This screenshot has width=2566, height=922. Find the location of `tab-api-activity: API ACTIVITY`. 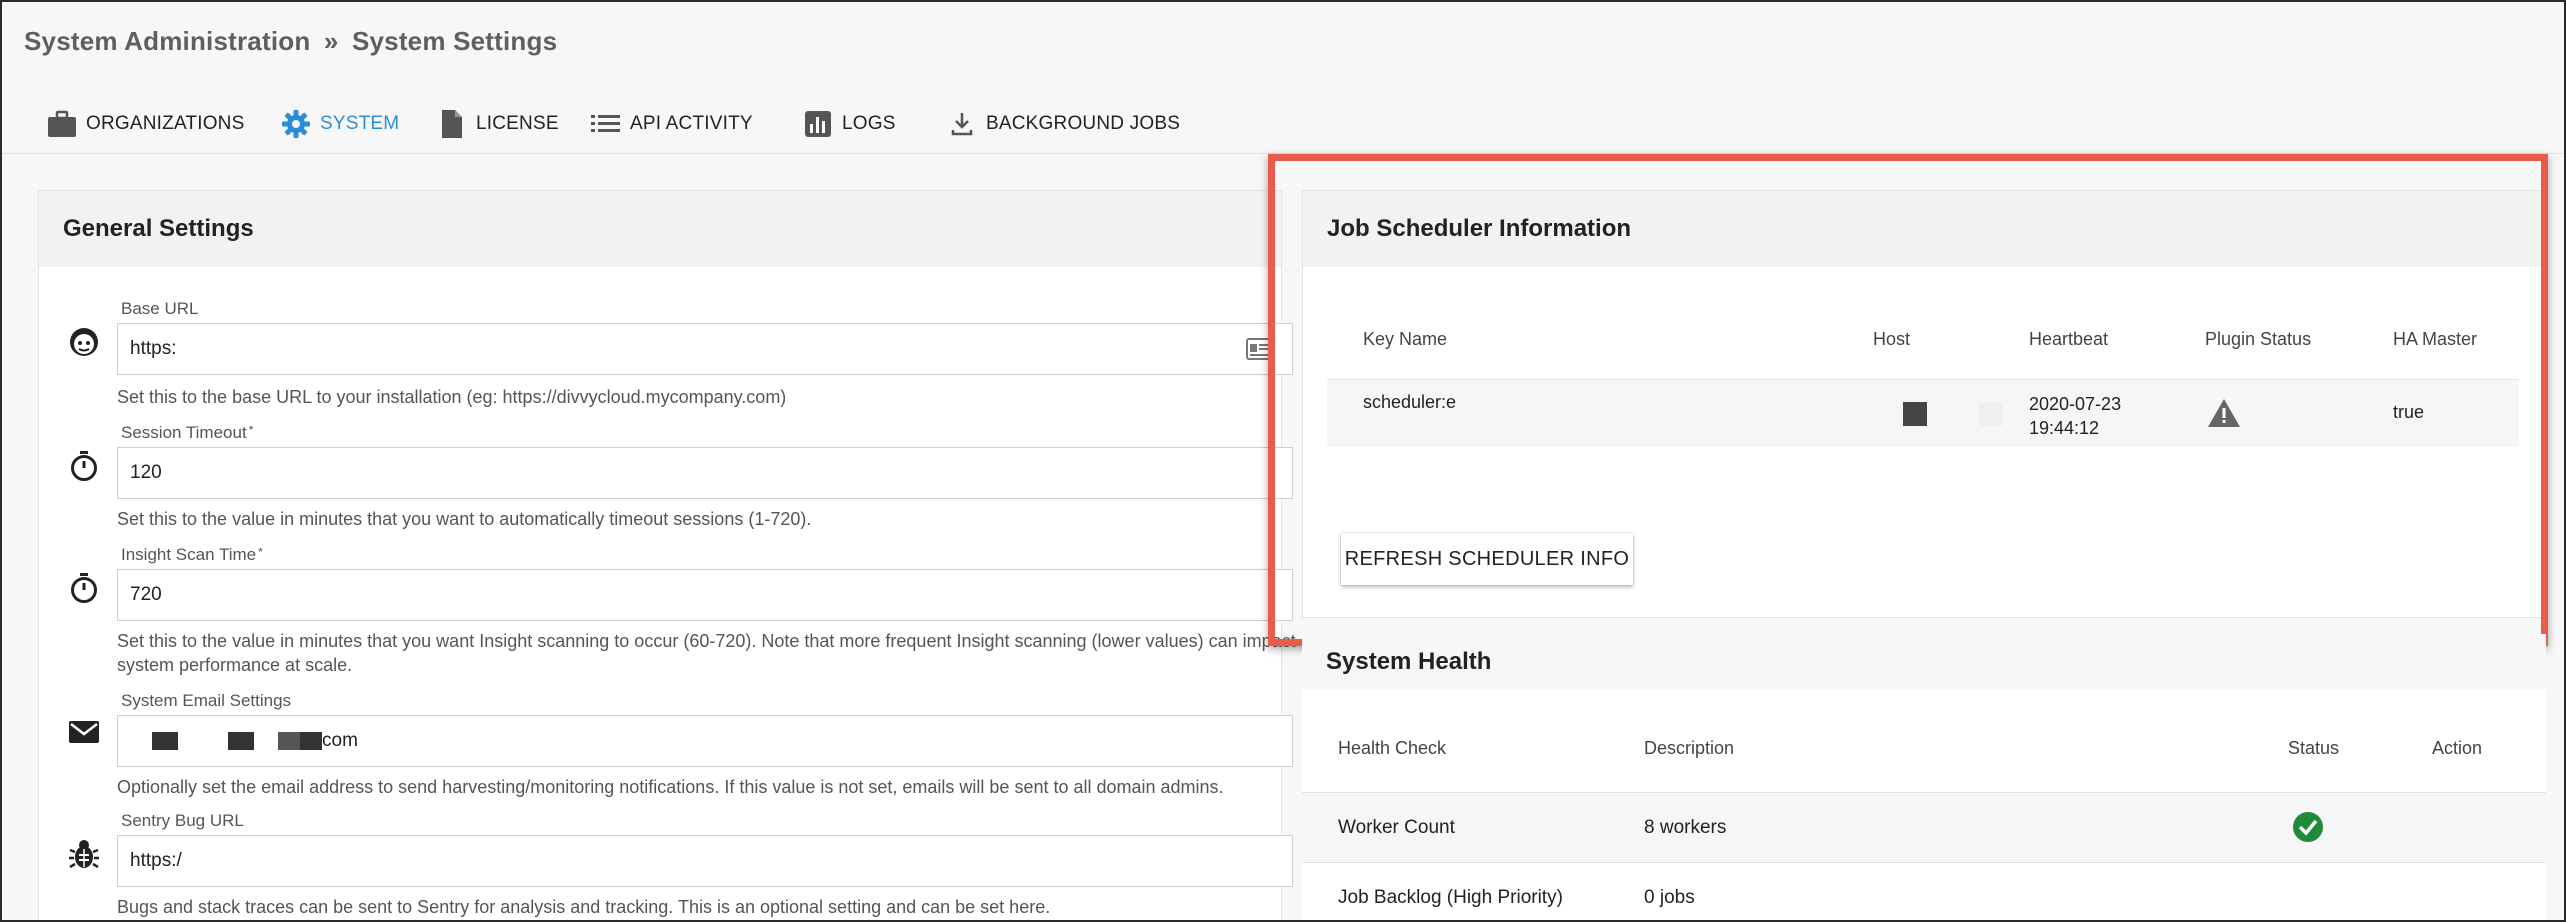

tab-api-activity: API ACTIVITY is located at coordinates (671, 124).